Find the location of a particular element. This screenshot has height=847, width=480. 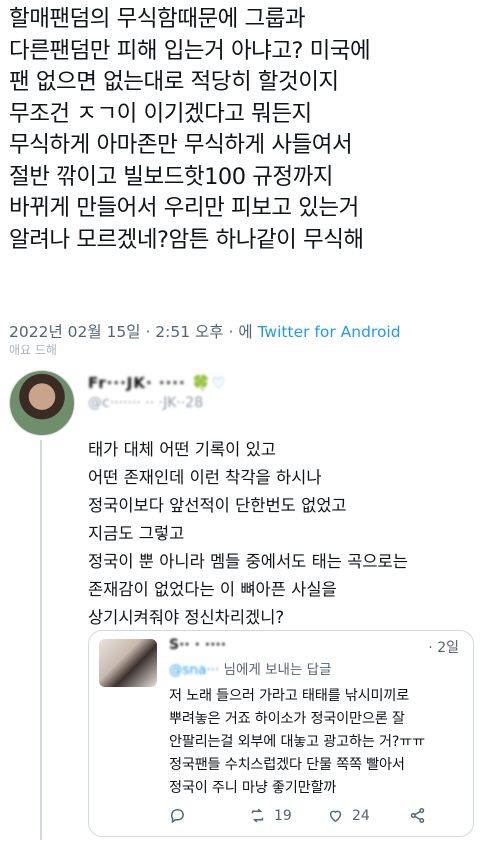

tweet-line: 절반 깎이고 빌보드핫100 규정까지 is located at coordinates (171, 176).